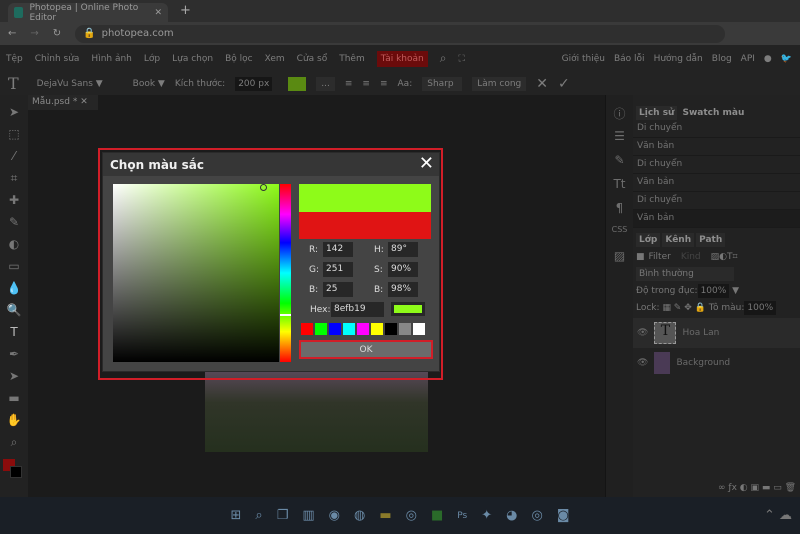  What do you see at coordinates (359, 515) in the screenshot?
I see `edge-icon: ◍` at bounding box center [359, 515].